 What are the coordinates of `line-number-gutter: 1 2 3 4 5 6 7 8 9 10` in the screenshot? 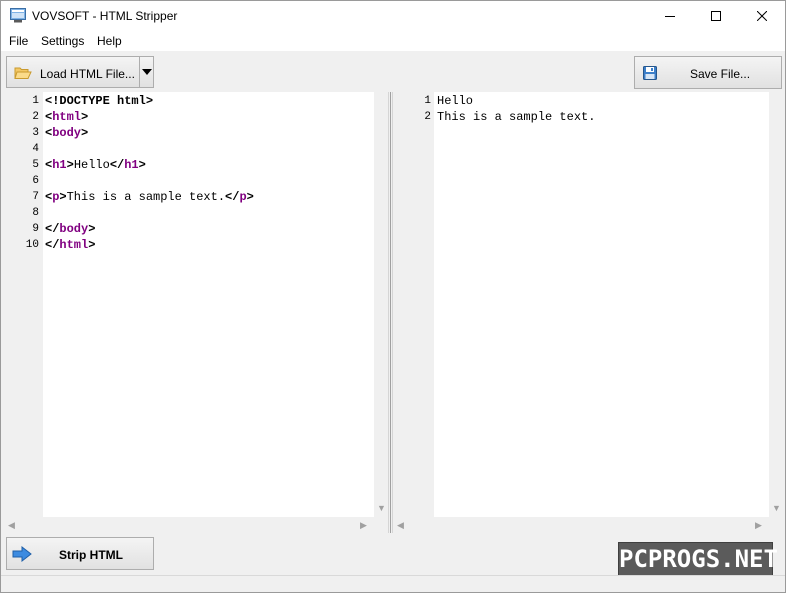 It's located at (24, 304).